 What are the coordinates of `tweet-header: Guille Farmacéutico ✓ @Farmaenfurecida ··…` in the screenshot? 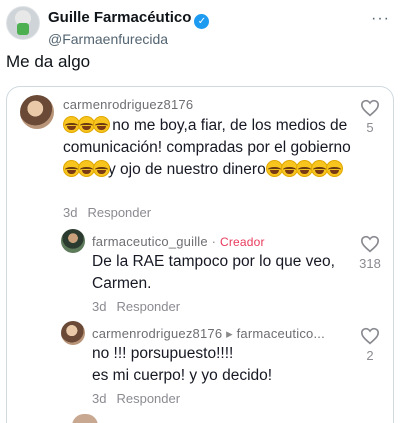 It's located at (200, 25).